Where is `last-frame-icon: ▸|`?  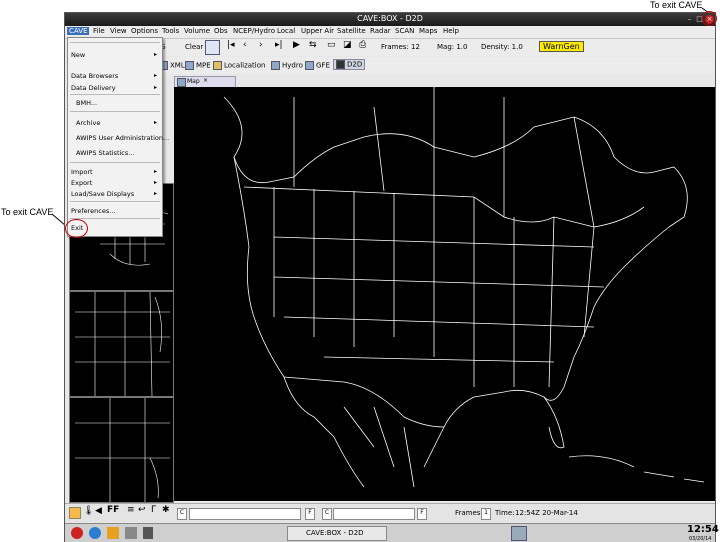 last-frame-icon: ▸| is located at coordinates (279, 45).